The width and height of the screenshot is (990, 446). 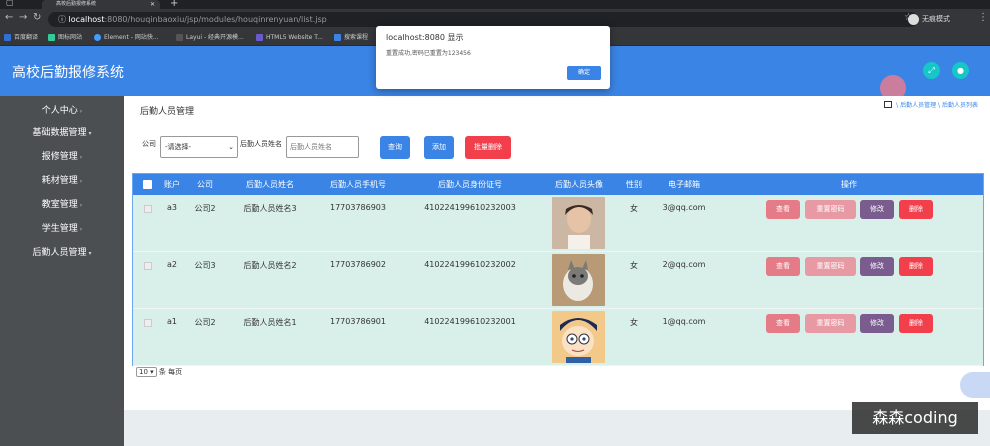 What do you see at coordinates (470, 321) in the screenshot?
I see `cell-idcard: 410224199610232001` at bounding box center [470, 321].